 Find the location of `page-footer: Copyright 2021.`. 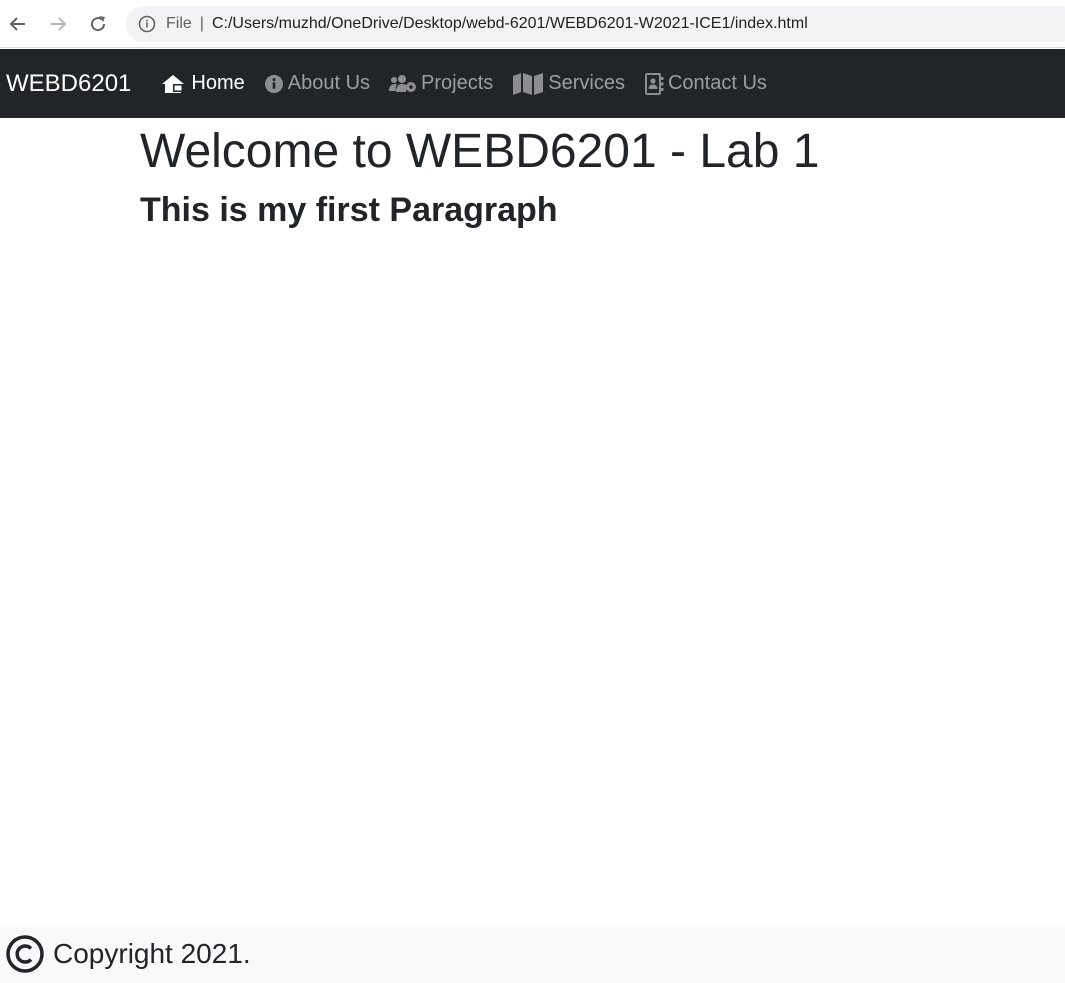

page-footer: Copyright 2021. is located at coordinates (532, 954).